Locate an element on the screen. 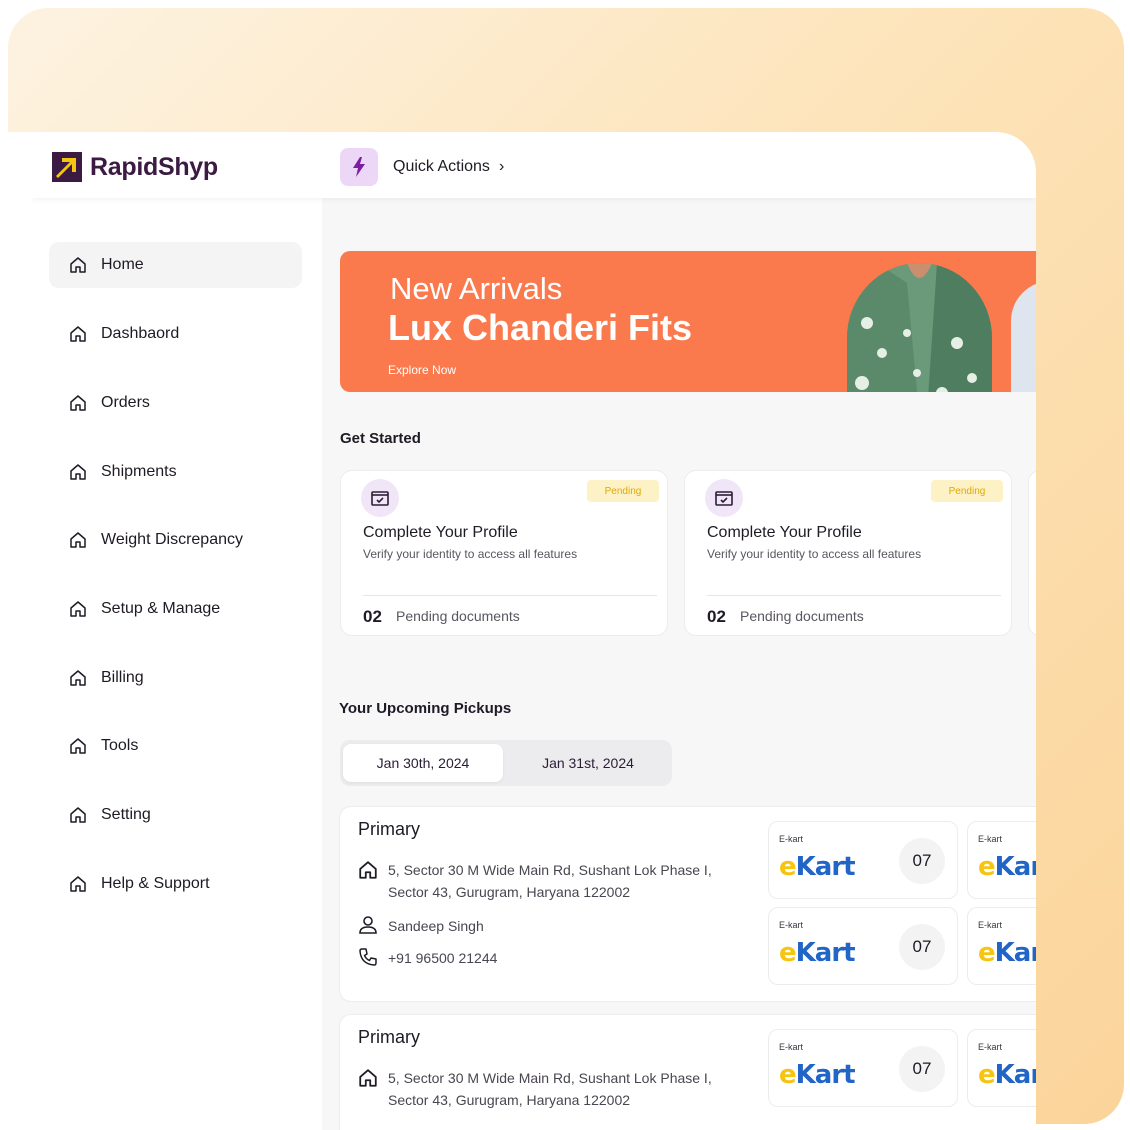 The image size is (1130, 1130). logo-arrow-icon is located at coordinates (67, 167).